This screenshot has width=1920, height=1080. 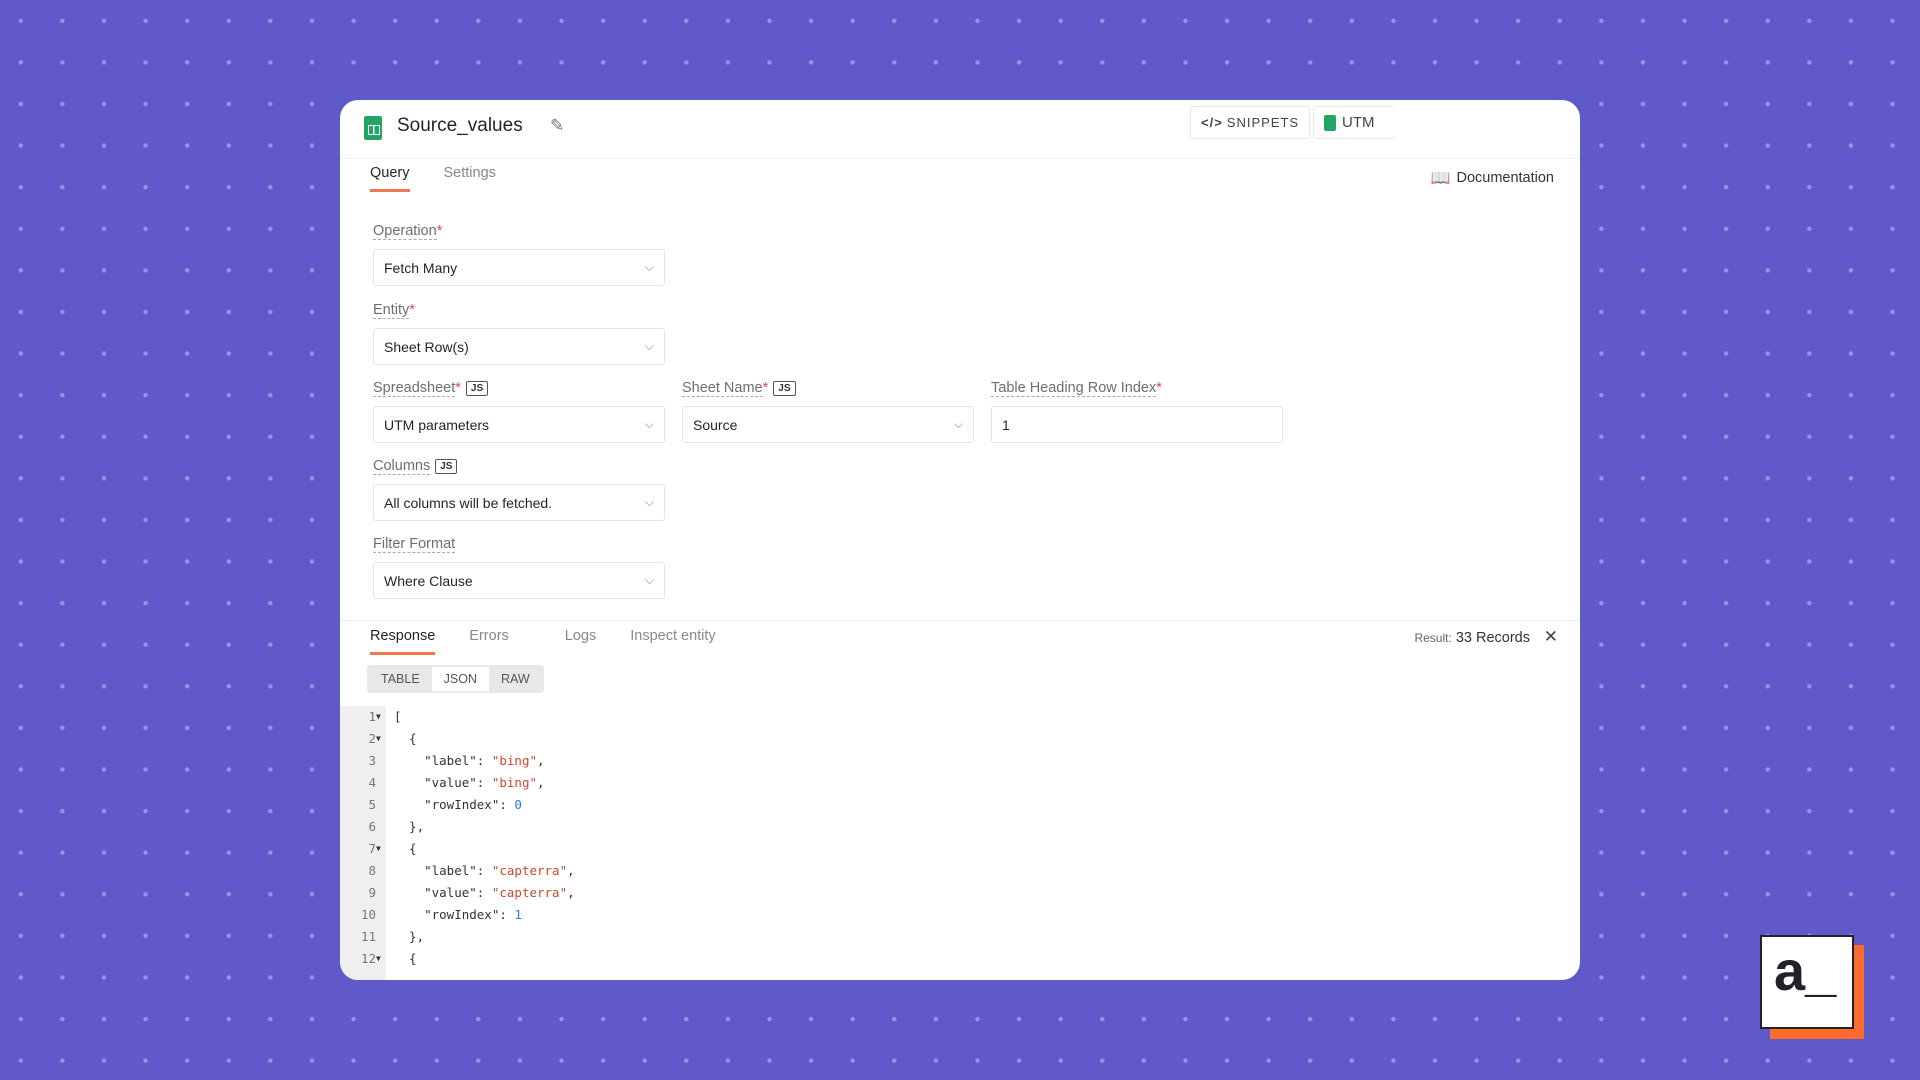 I want to click on line-number: 2, so click(x=372, y=738).